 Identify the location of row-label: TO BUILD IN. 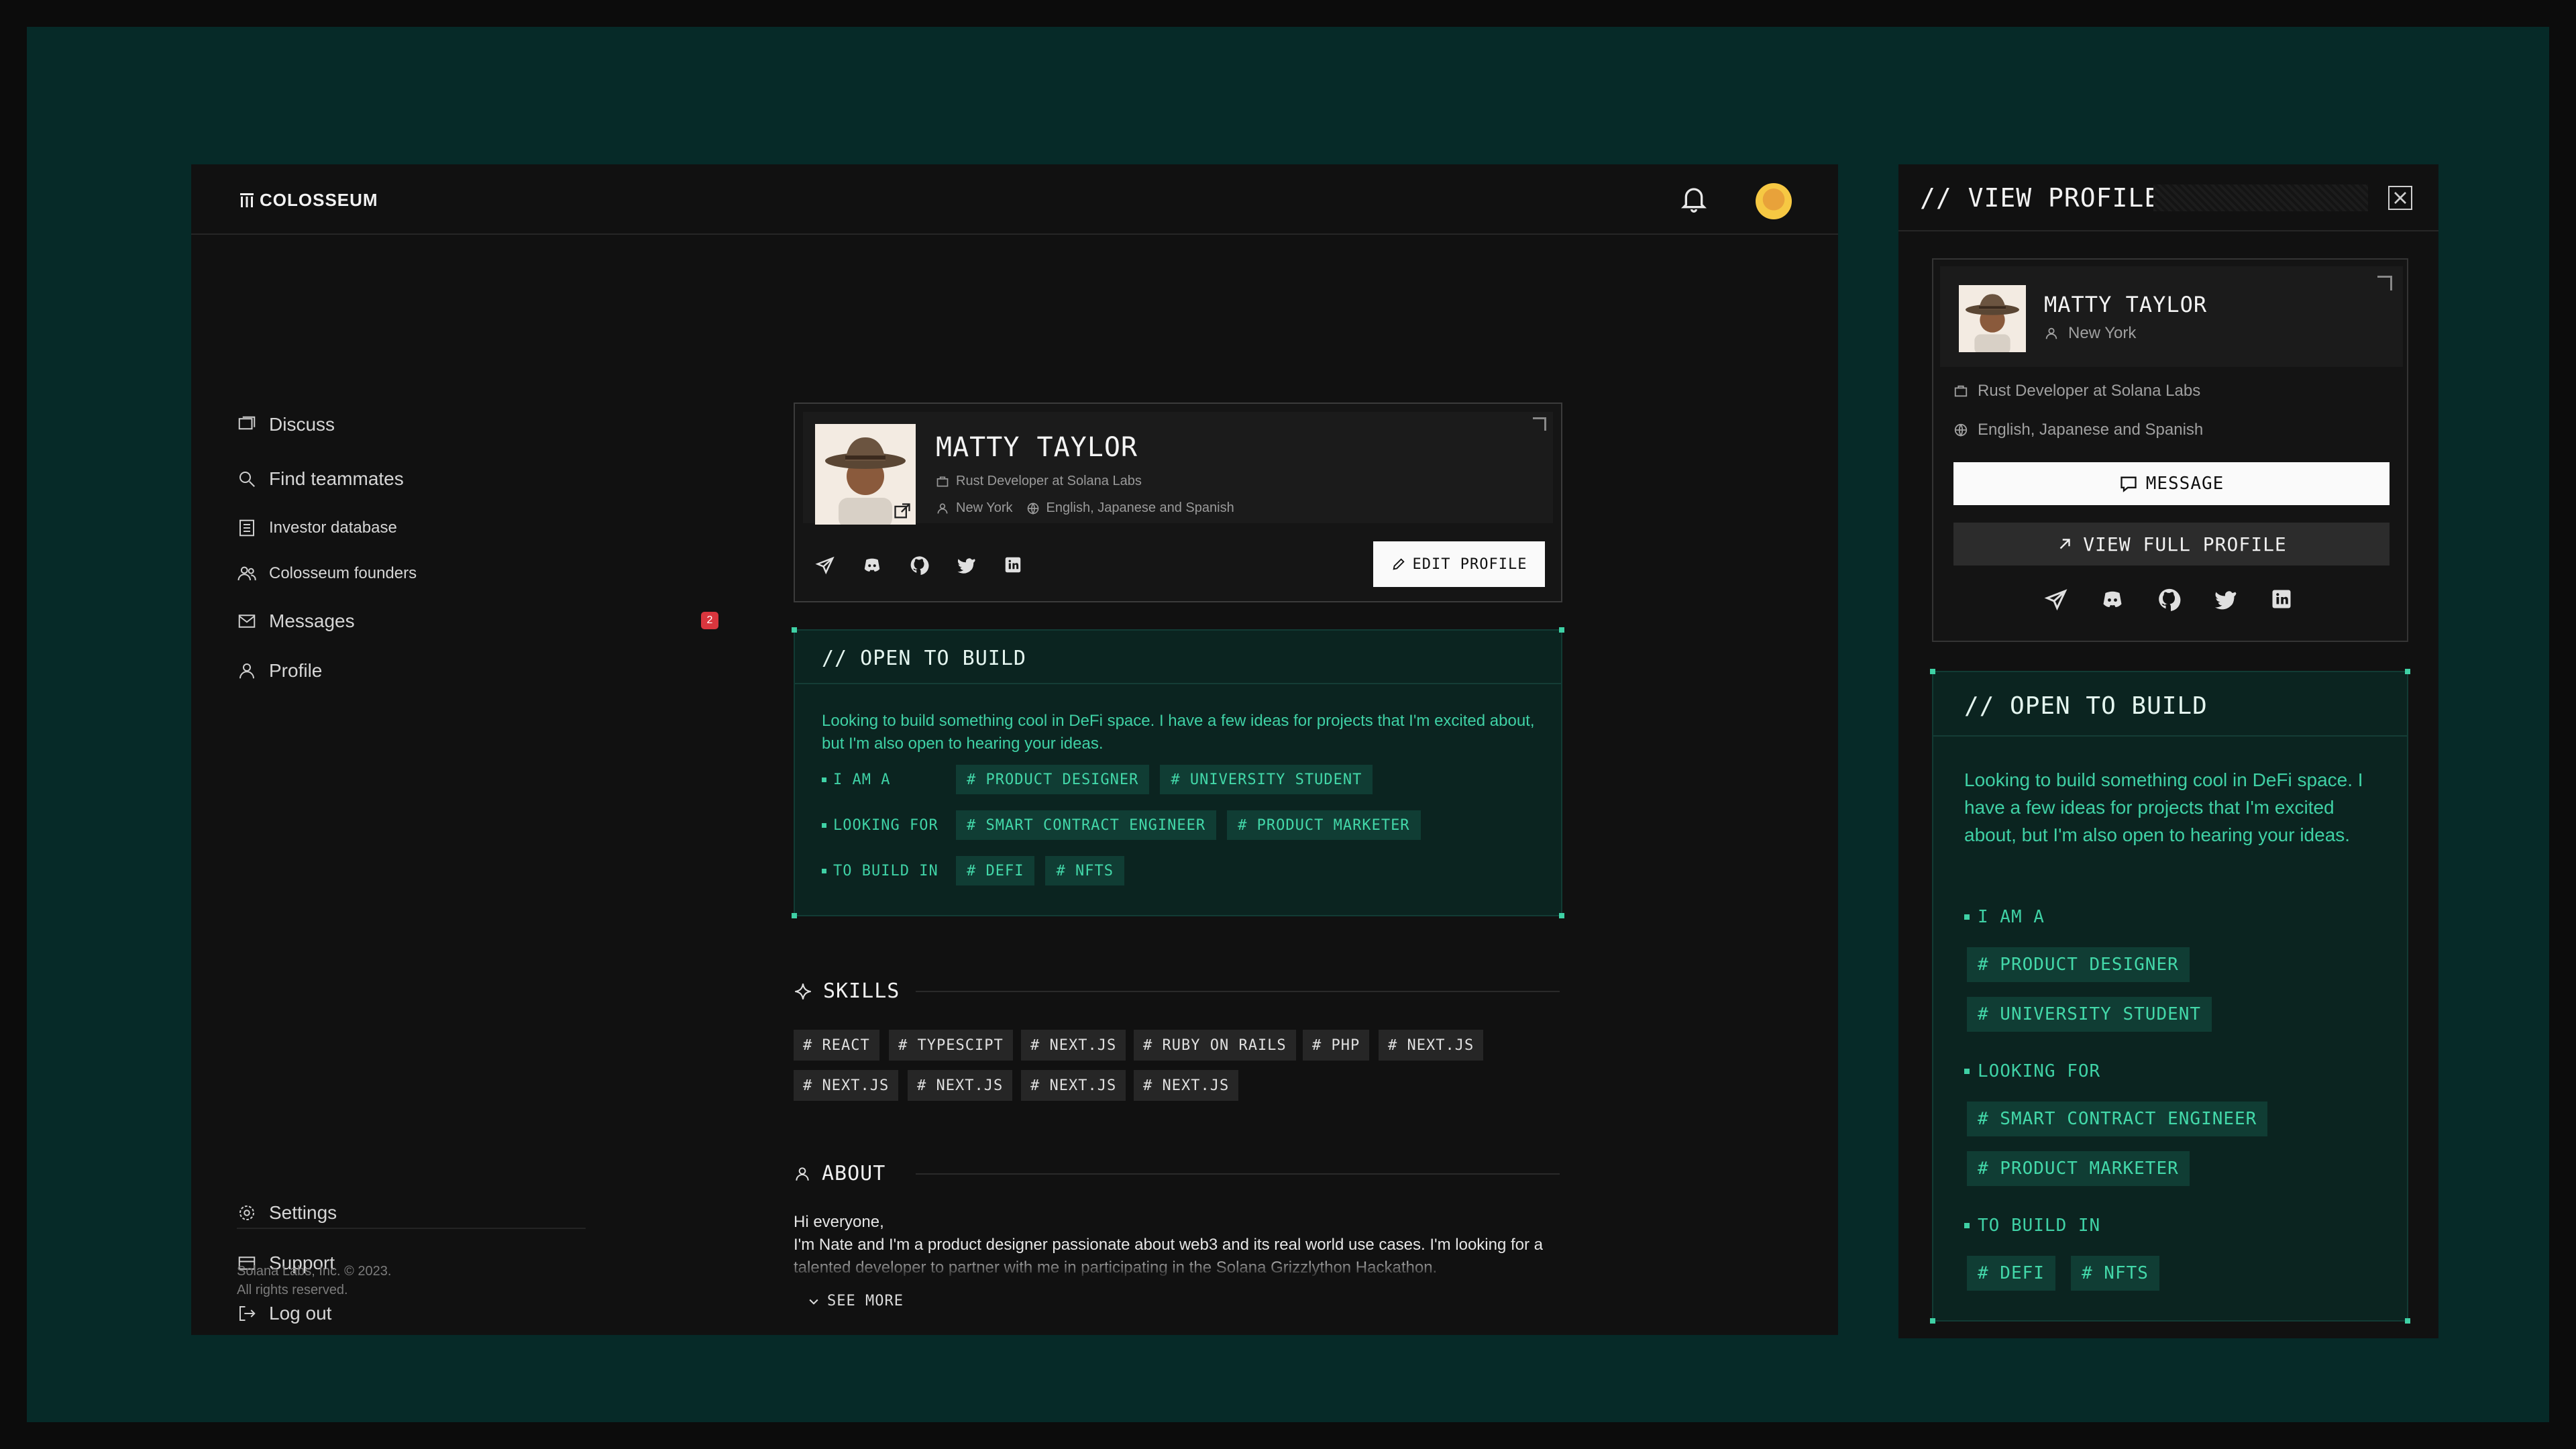
(885, 870).